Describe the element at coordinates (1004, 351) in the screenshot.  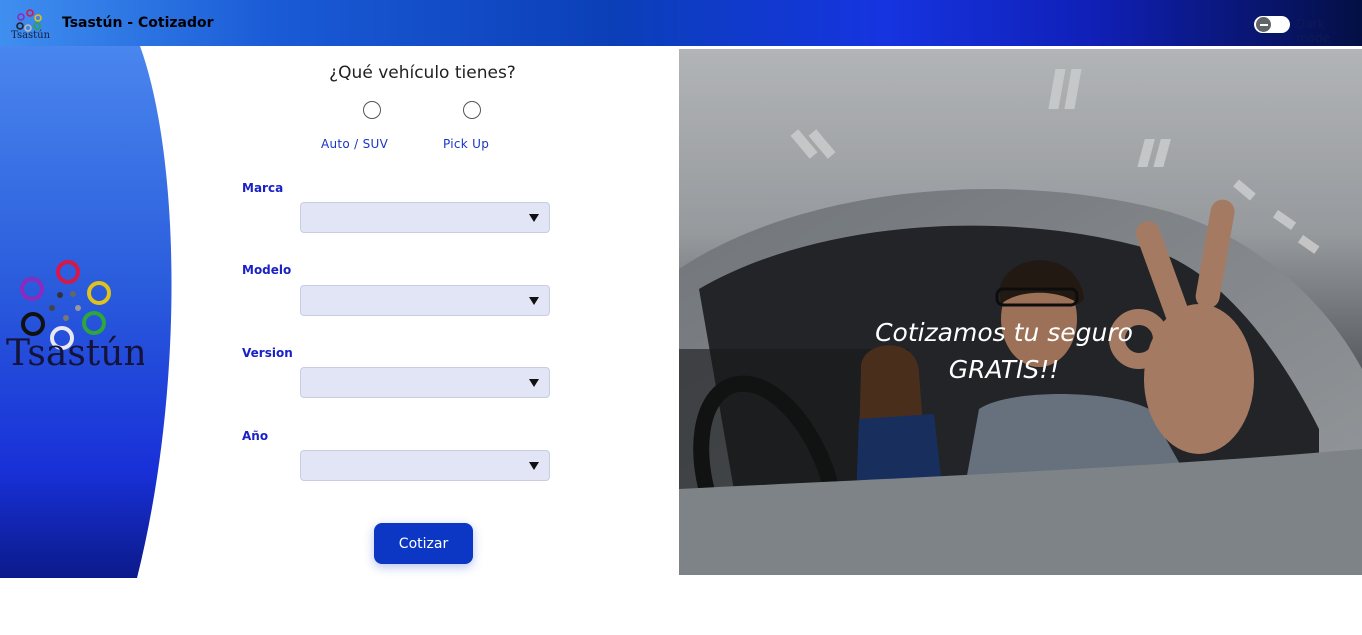
I see `hero-tagline: Cotizamos tu seguro GRATIS!!` at that location.